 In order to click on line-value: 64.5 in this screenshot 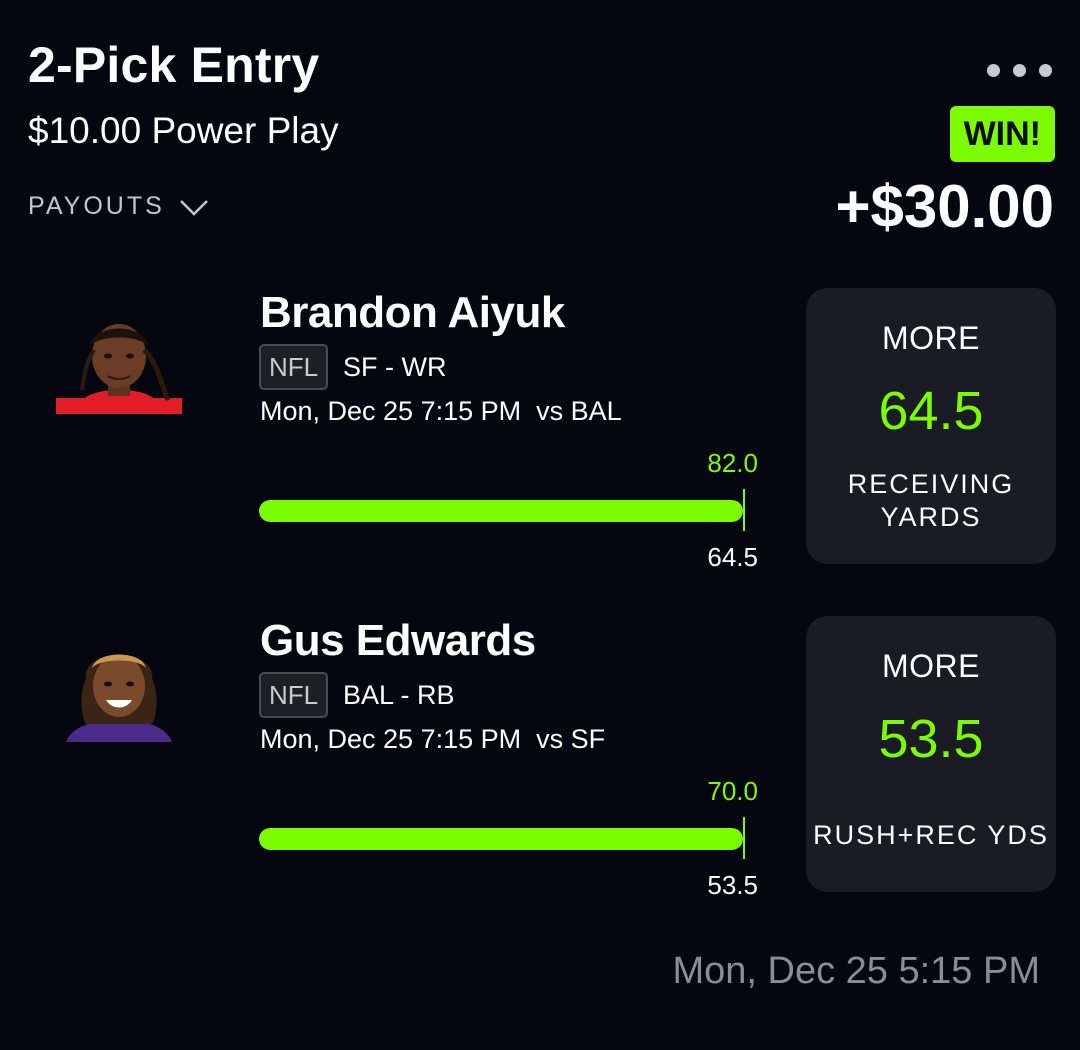, I will do `click(732, 557)`.